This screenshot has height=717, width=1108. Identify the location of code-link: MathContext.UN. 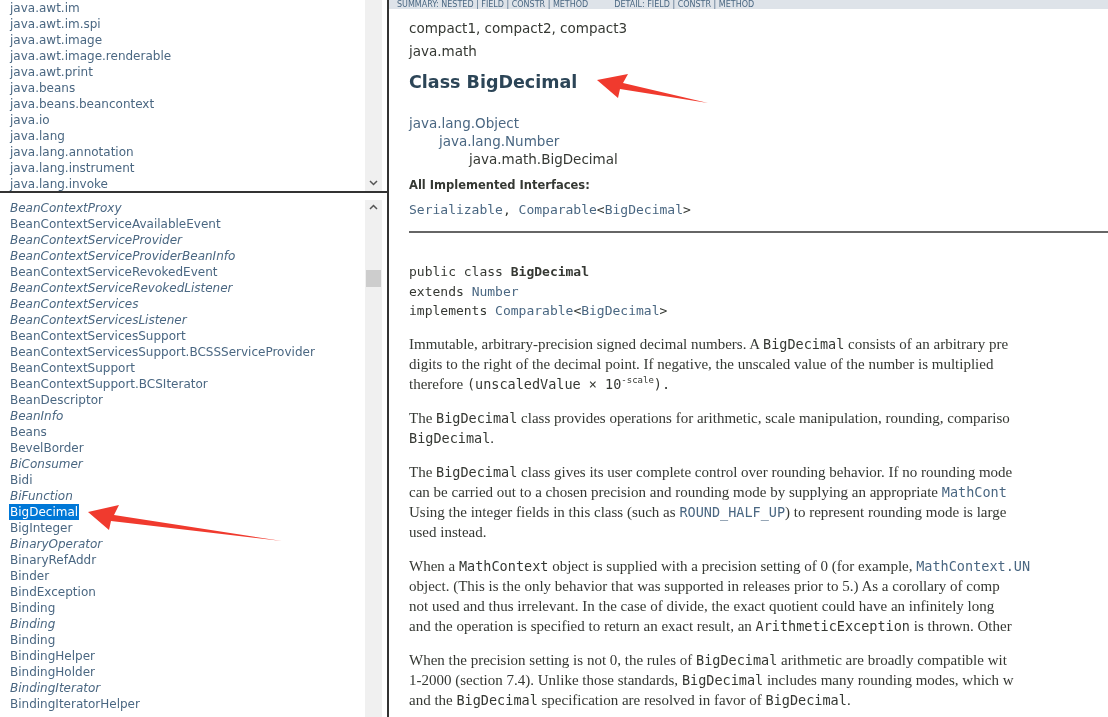
(973, 565).